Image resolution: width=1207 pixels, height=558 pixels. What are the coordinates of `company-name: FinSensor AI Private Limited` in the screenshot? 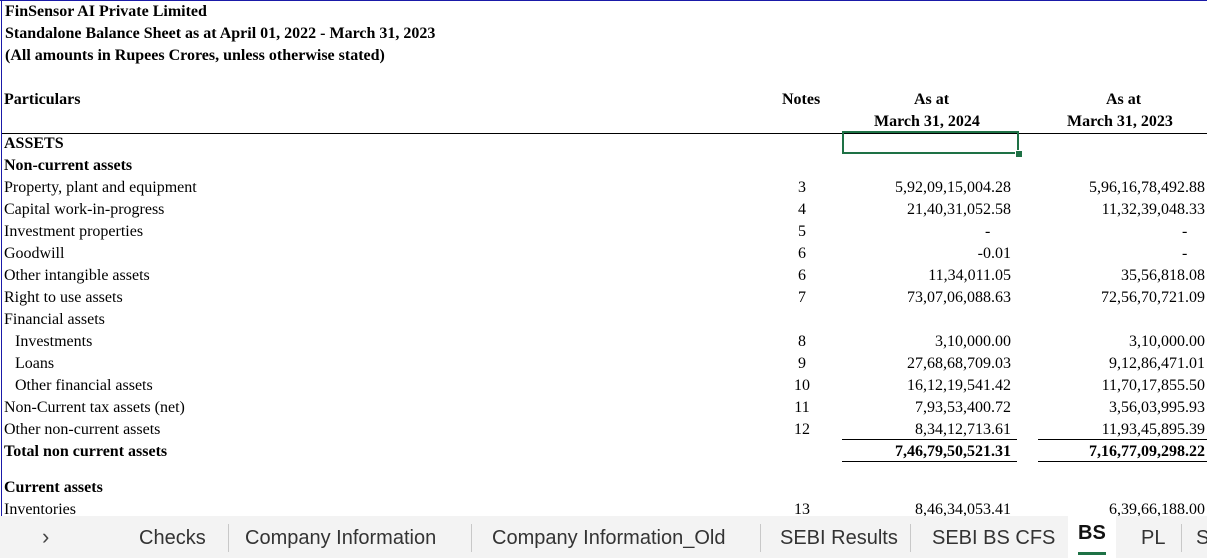 It's located at (106, 11).